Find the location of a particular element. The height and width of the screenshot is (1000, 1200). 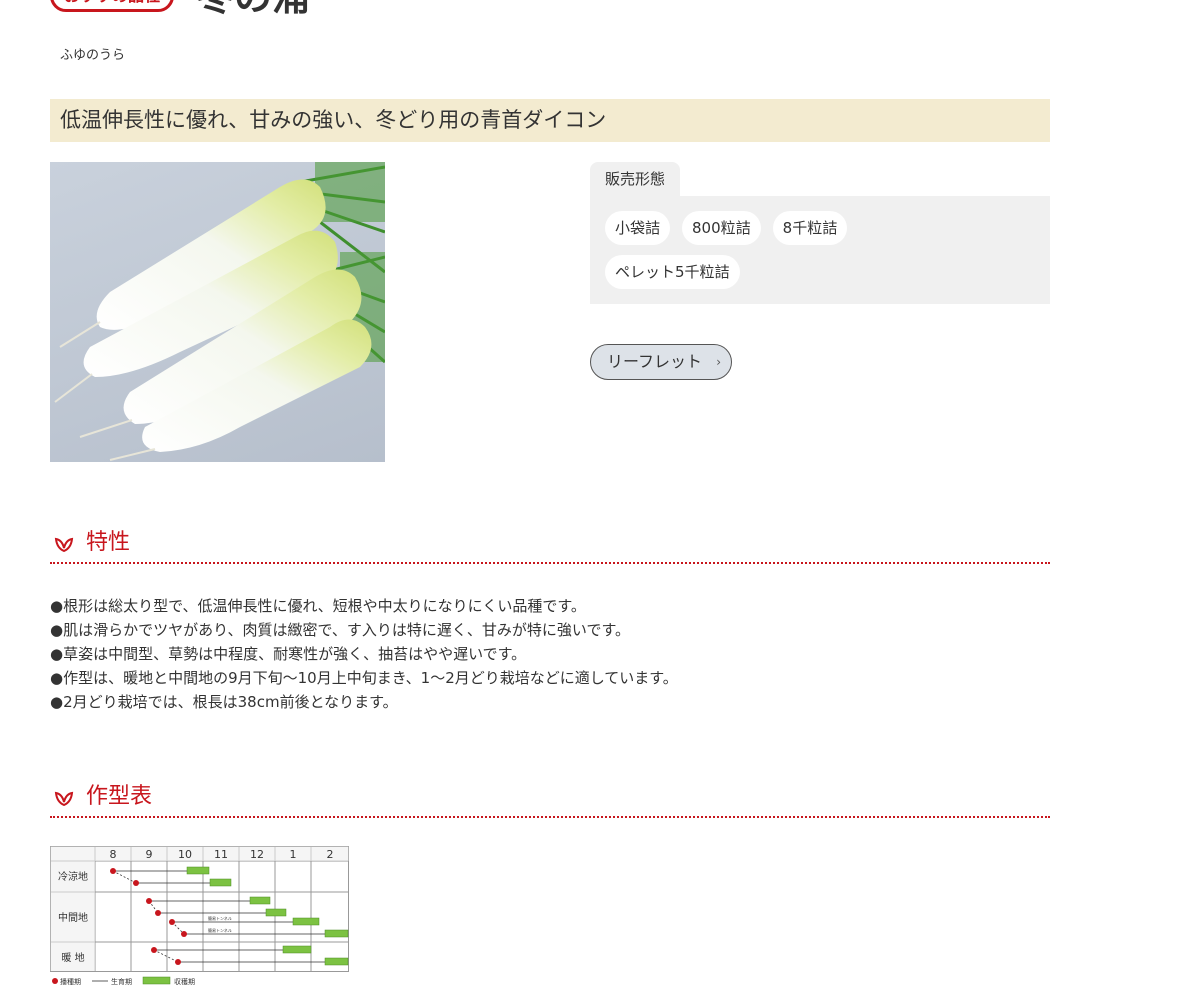

month-label: 11 is located at coordinates (221, 854).